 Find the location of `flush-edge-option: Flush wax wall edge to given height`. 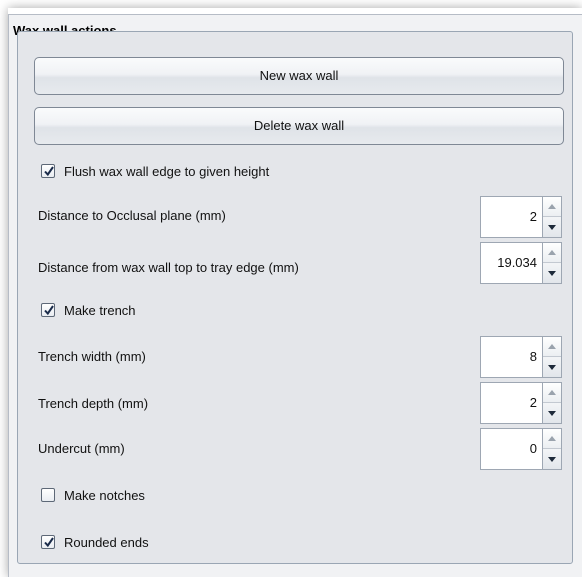

flush-edge-option: Flush wax wall edge to given height is located at coordinates (155, 171).